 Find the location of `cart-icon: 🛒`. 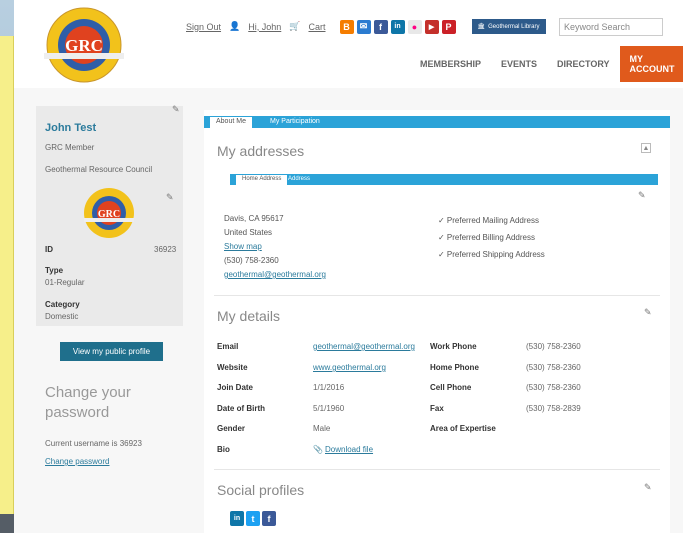

cart-icon: 🛒 is located at coordinates (295, 26).